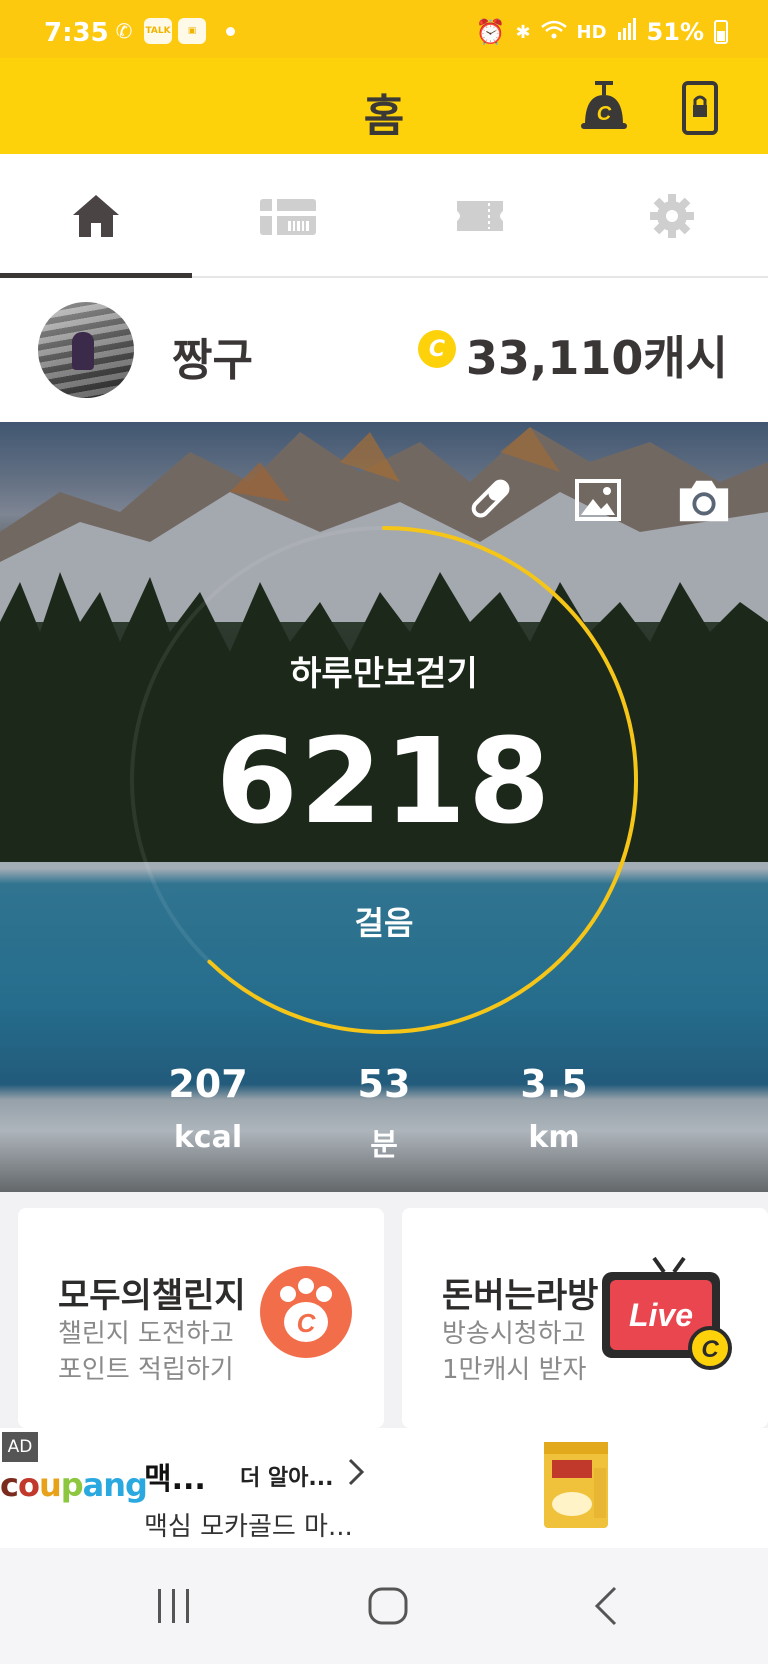  Describe the element at coordinates (576, 1485) in the screenshot. I see `product-image` at that location.